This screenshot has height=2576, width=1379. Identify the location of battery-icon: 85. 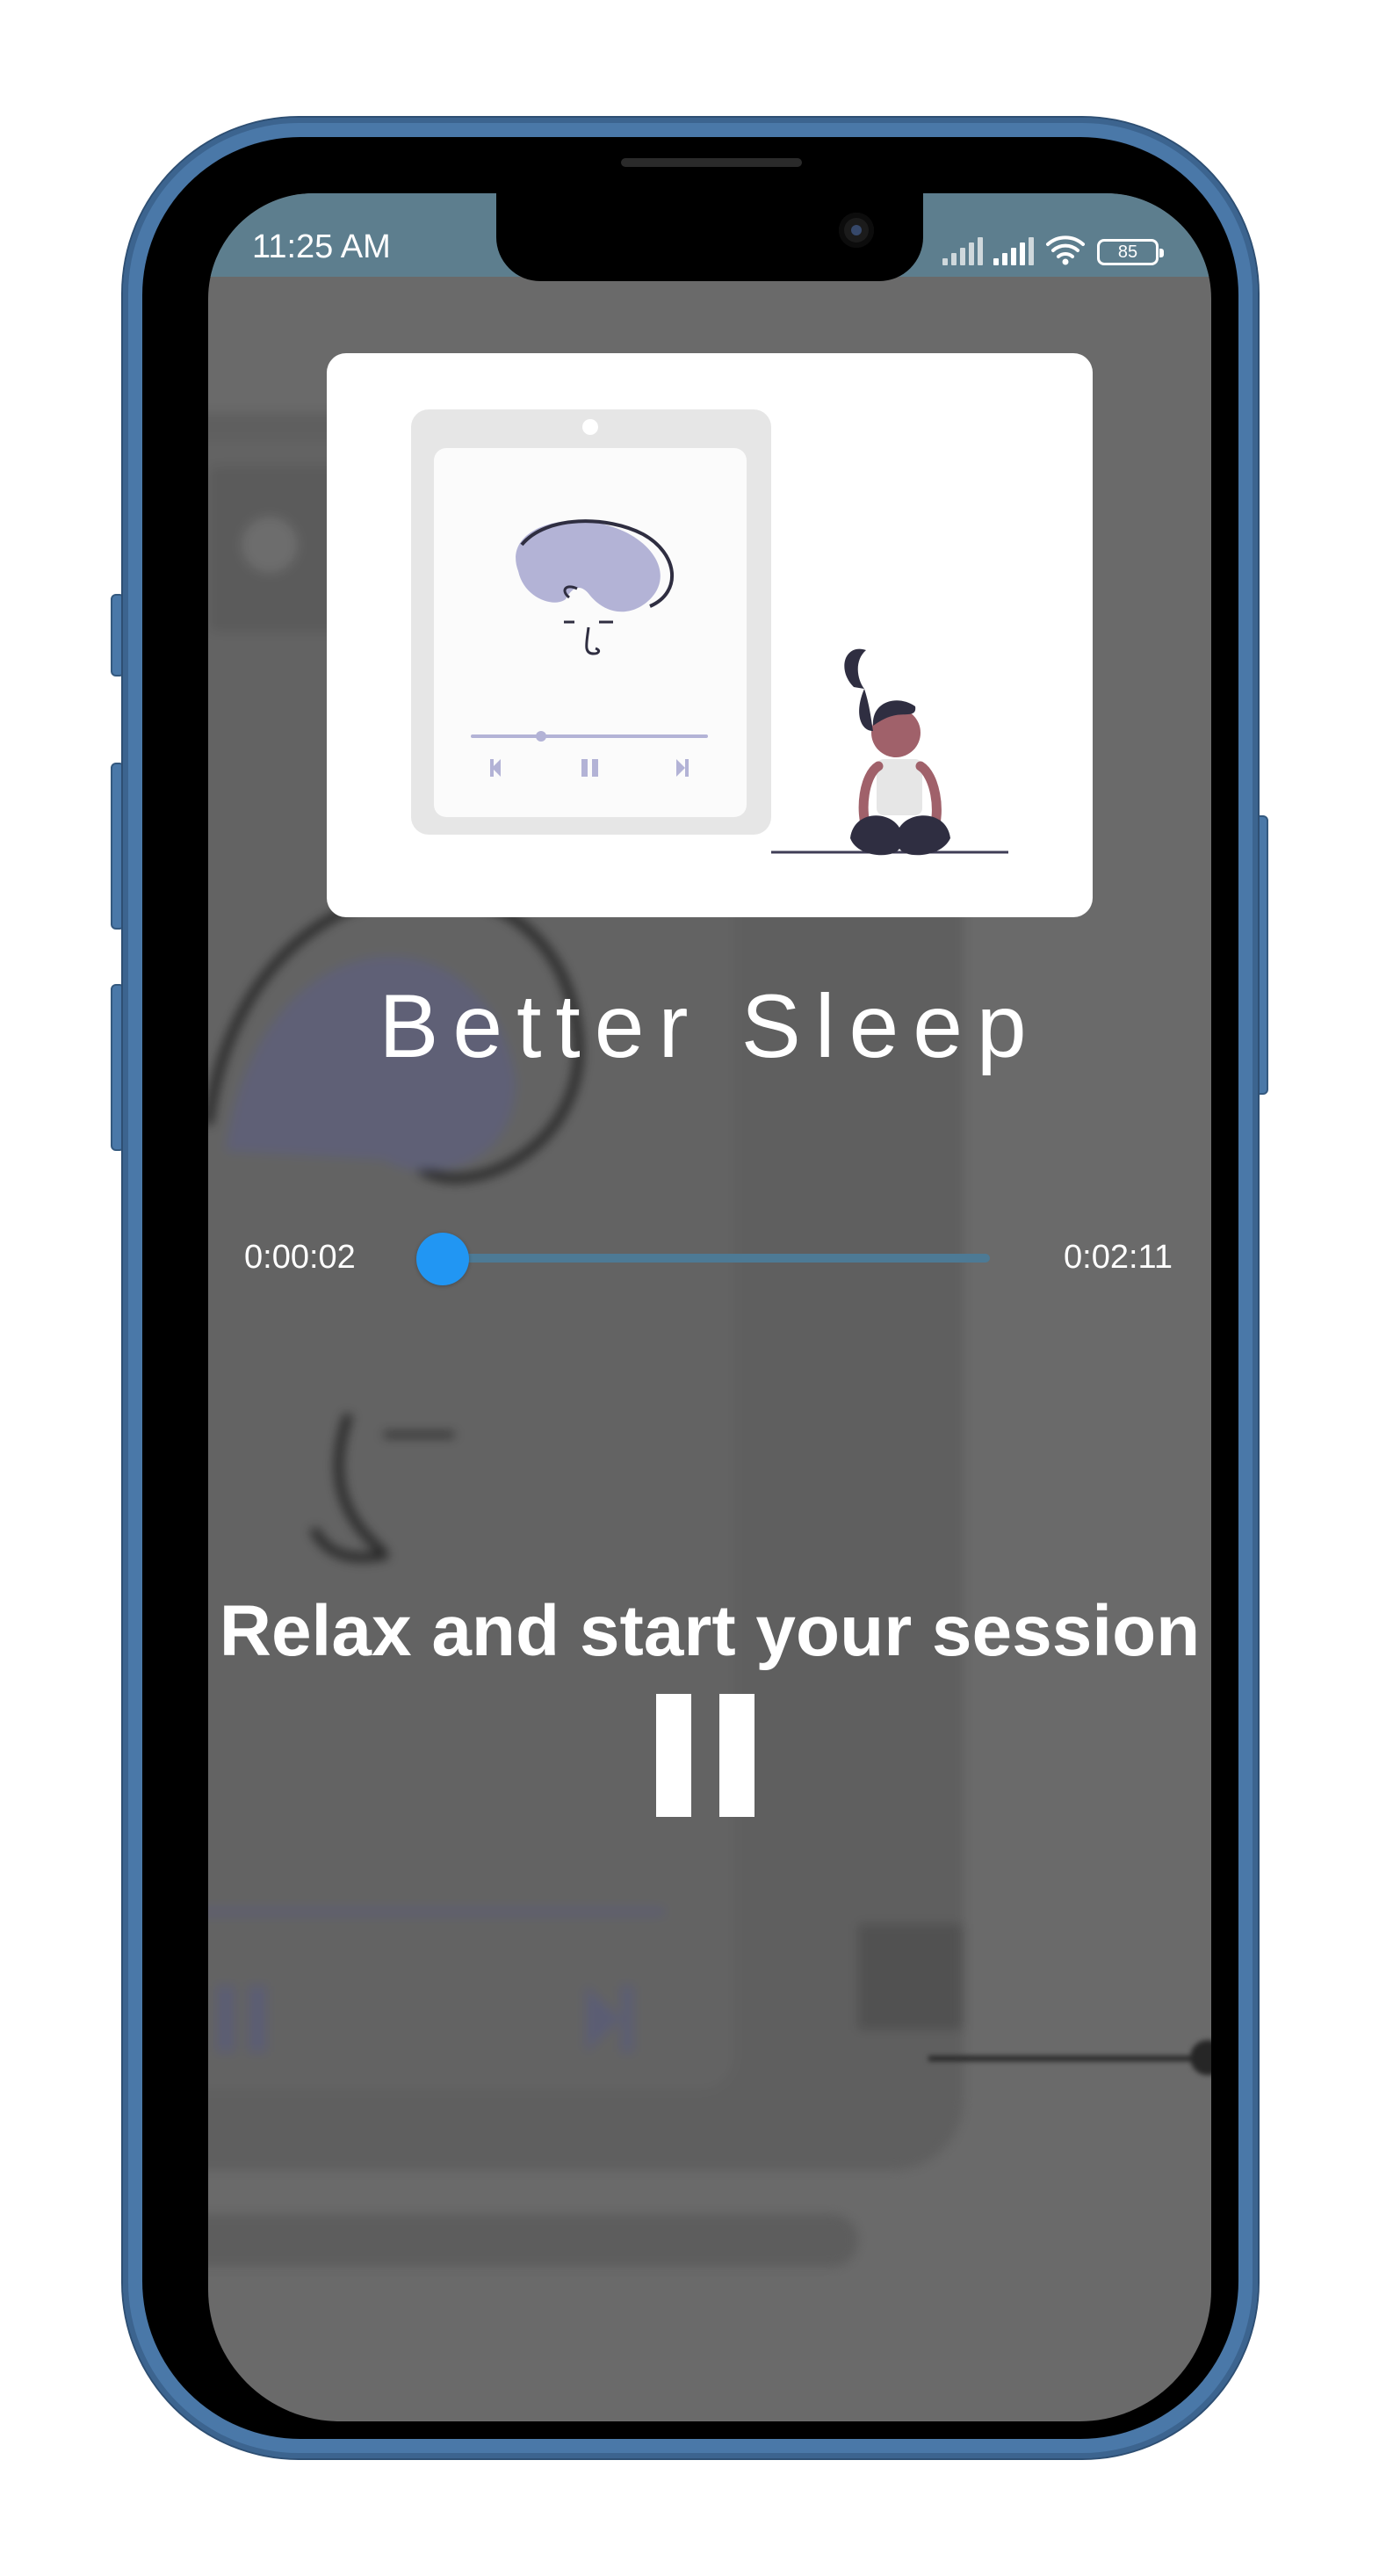
(1130, 252).